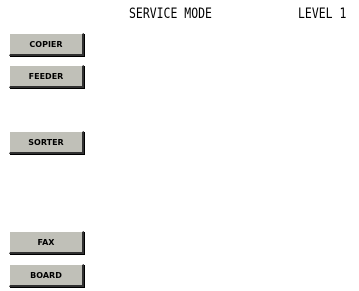  I want to click on board-button: BOARD, so click(46, 275).